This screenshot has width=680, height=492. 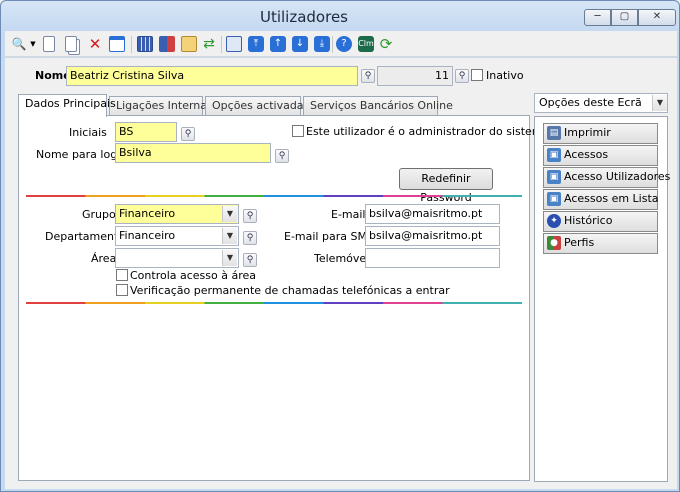 What do you see at coordinates (104, 258) in the screenshot?
I see `area-label: Área` at bounding box center [104, 258].